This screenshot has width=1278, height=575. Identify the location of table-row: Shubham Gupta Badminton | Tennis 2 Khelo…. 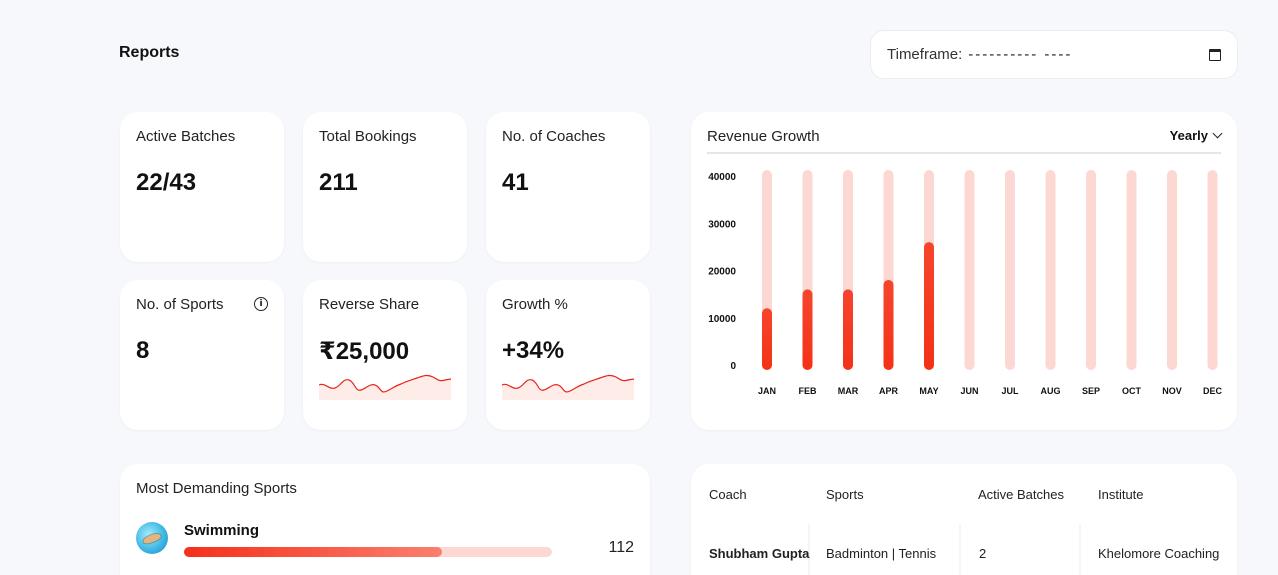
(964, 549).